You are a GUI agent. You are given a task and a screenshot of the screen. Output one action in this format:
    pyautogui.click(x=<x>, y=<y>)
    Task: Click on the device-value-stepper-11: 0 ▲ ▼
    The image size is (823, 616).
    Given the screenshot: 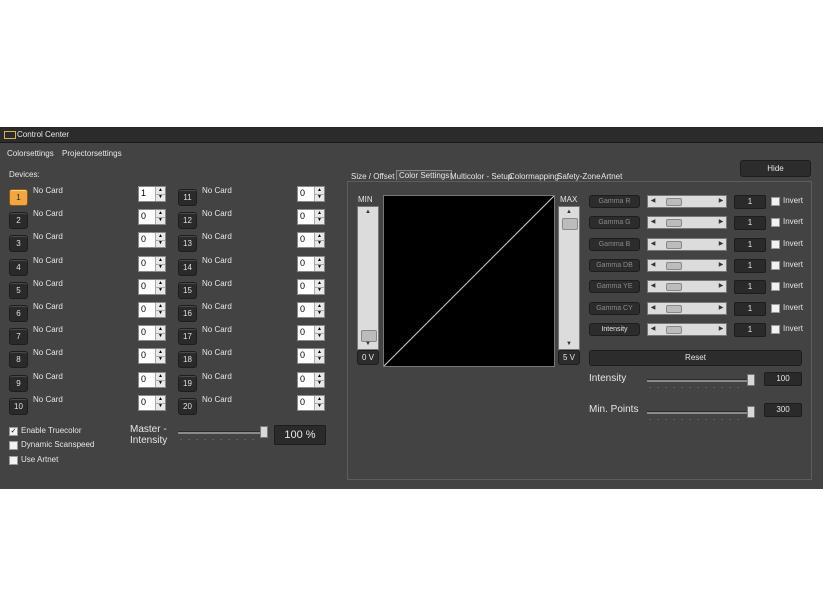 What is the action you would take?
    pyautogui.click(x=311, y=194)
    